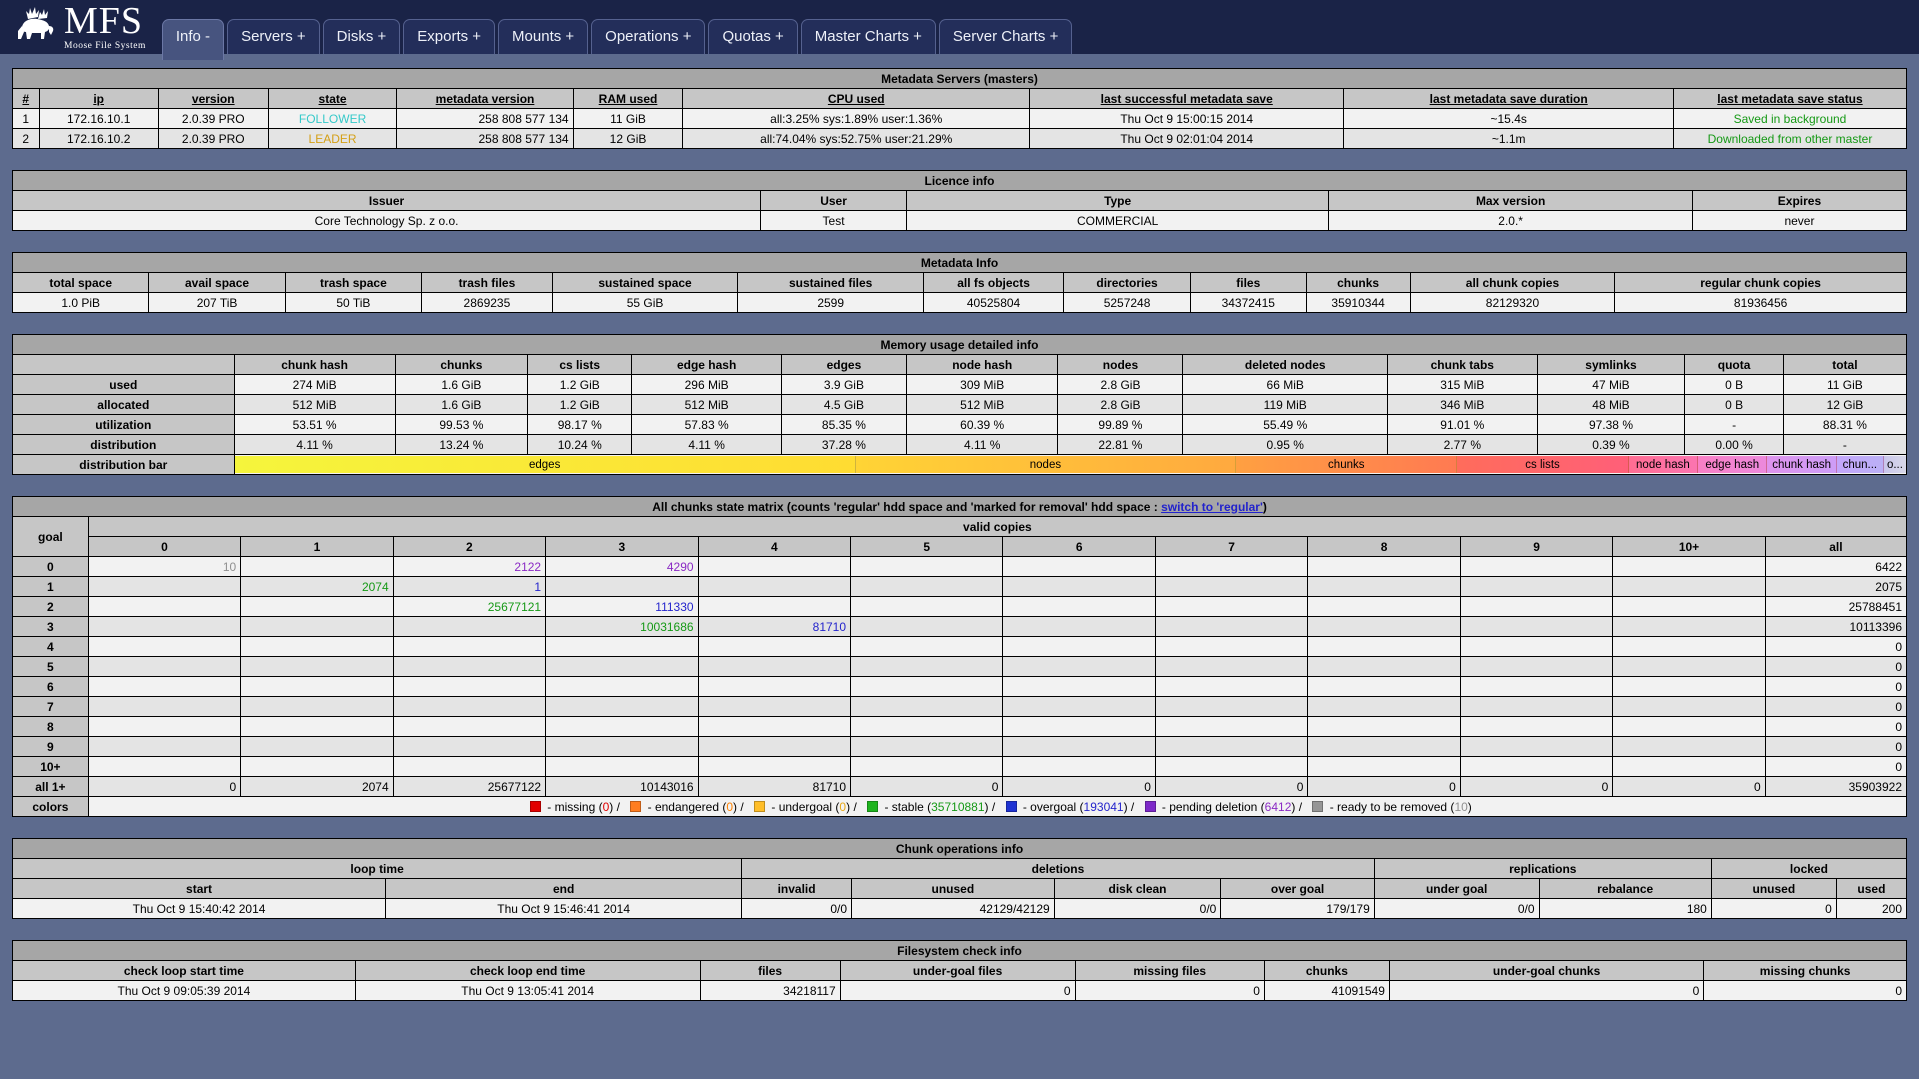  I want to click on legend-text: 10, so click(1461, 806).